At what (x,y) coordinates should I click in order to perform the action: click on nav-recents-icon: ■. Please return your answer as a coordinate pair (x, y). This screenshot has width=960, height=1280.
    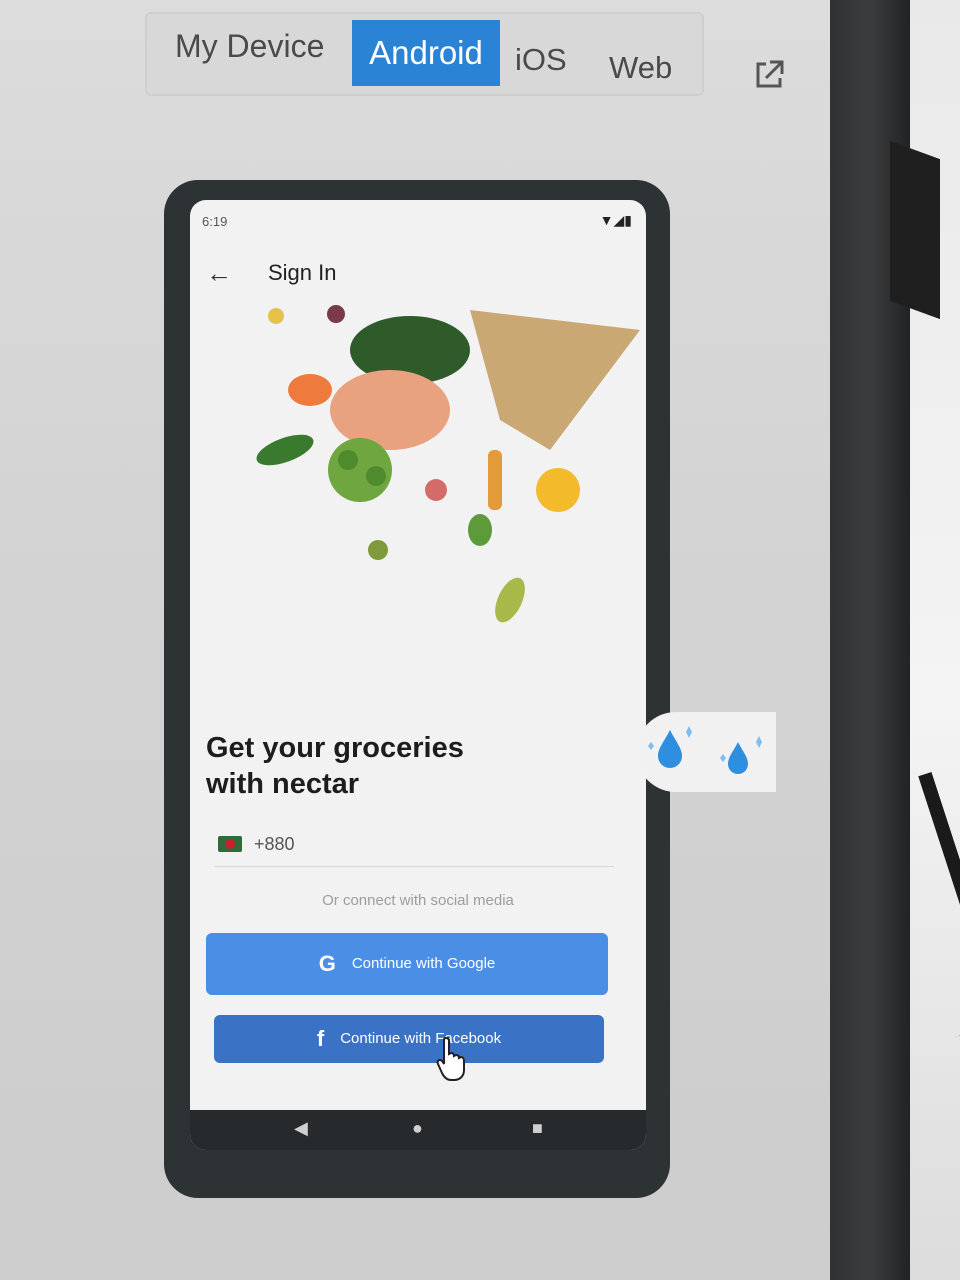
    Looking at the image, I should click on (537, 1128).